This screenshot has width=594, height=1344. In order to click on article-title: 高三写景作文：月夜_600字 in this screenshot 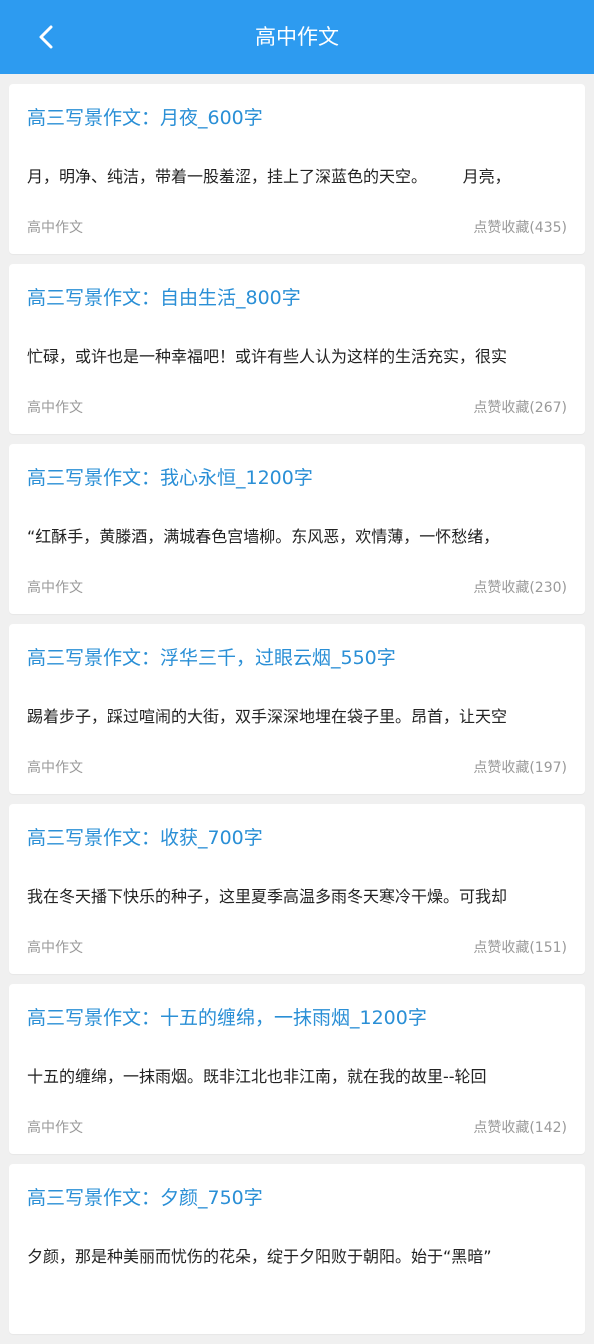, I will do `click(300, 116)`.